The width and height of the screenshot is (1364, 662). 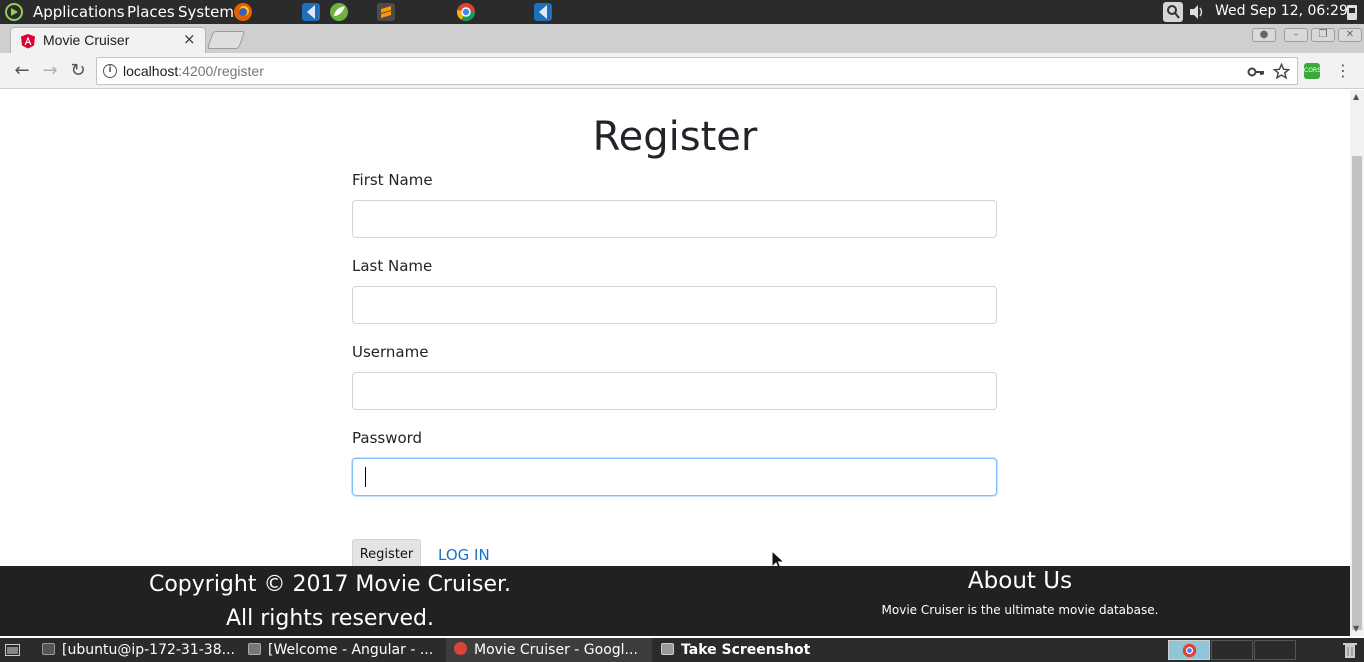 What do you see at coordinates (330, 584) in the screenshot?
I see `copyright-line-1: Copyright © 2017 Movie Cruiser.` at bounding box center [330, 584].